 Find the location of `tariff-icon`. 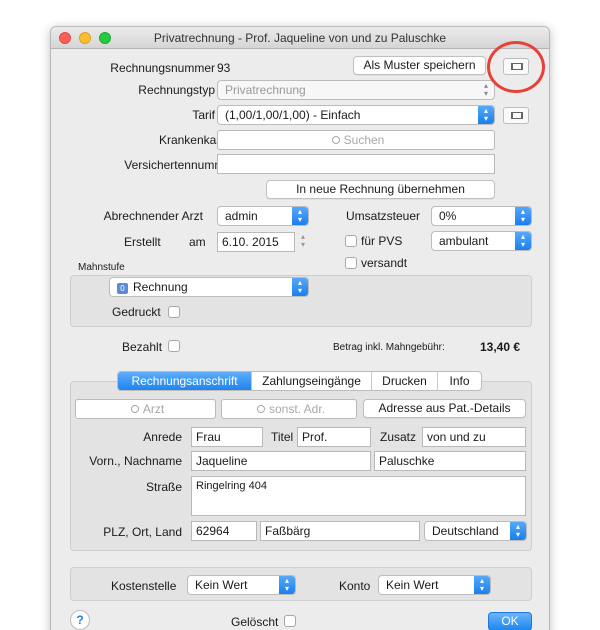

tariff-icon is located at coordinates (517, 115).